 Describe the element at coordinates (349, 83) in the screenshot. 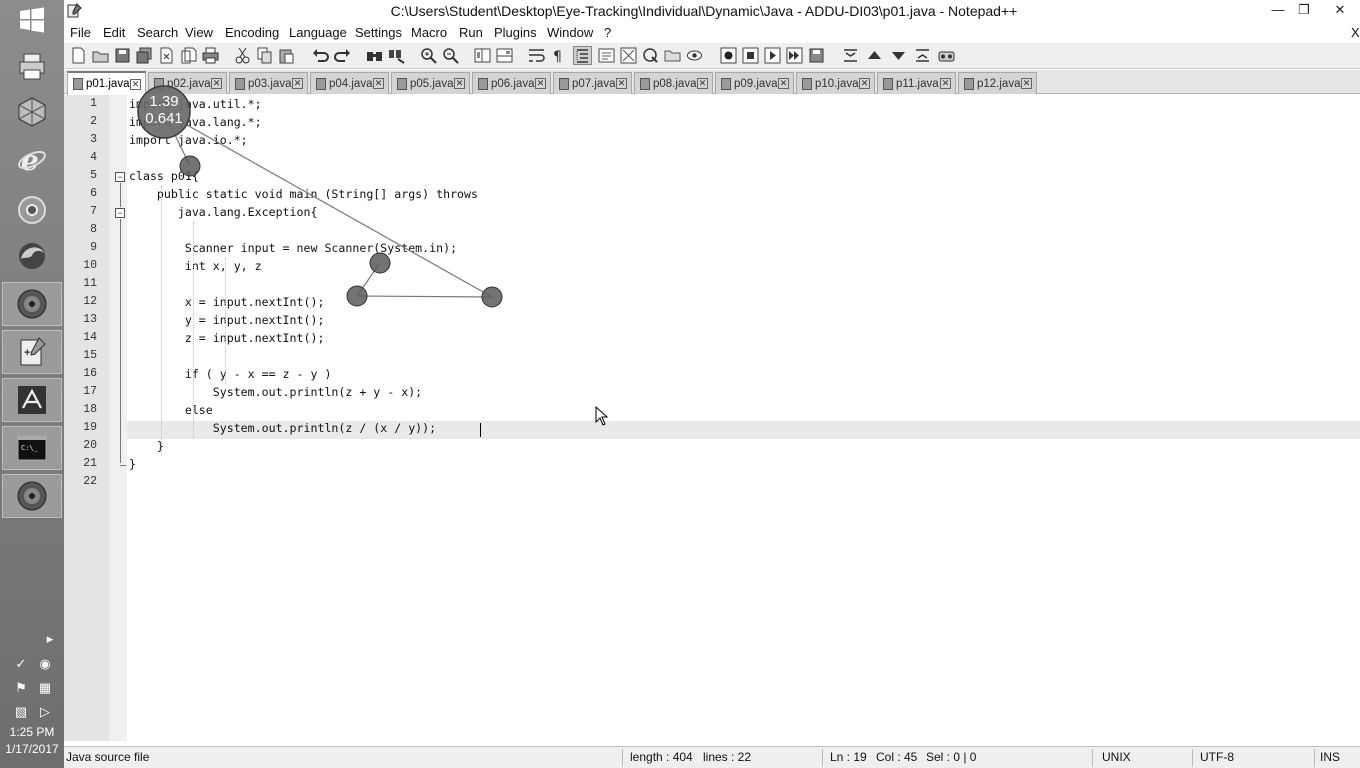

I see `tab-p04: p04.java ✕` at that location.